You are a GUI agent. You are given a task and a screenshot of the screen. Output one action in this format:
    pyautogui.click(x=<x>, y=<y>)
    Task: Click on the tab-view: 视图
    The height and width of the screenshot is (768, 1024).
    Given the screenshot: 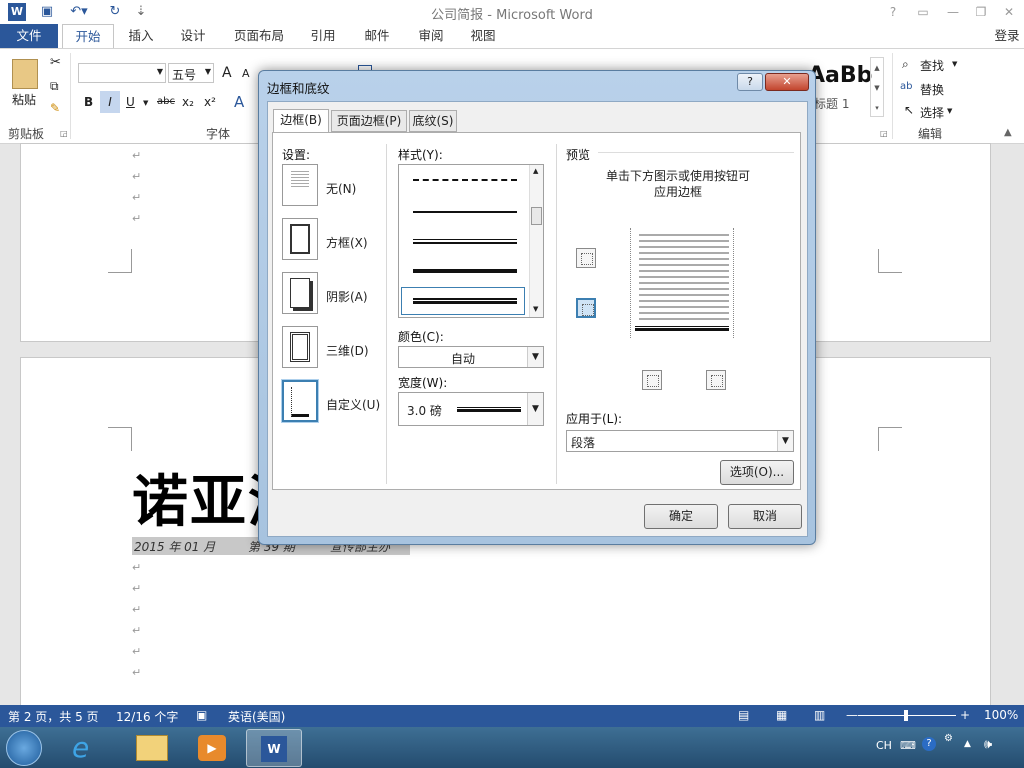 What is the action you would take?
    pyautogui.click(x=483, y=36)
    